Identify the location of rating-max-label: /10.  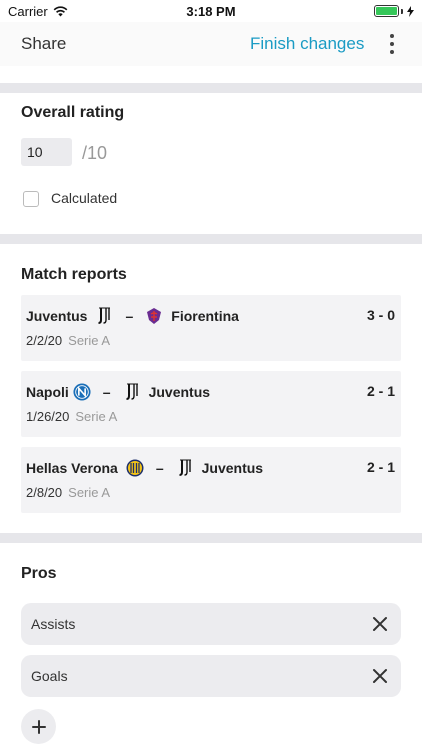
(95, 153).